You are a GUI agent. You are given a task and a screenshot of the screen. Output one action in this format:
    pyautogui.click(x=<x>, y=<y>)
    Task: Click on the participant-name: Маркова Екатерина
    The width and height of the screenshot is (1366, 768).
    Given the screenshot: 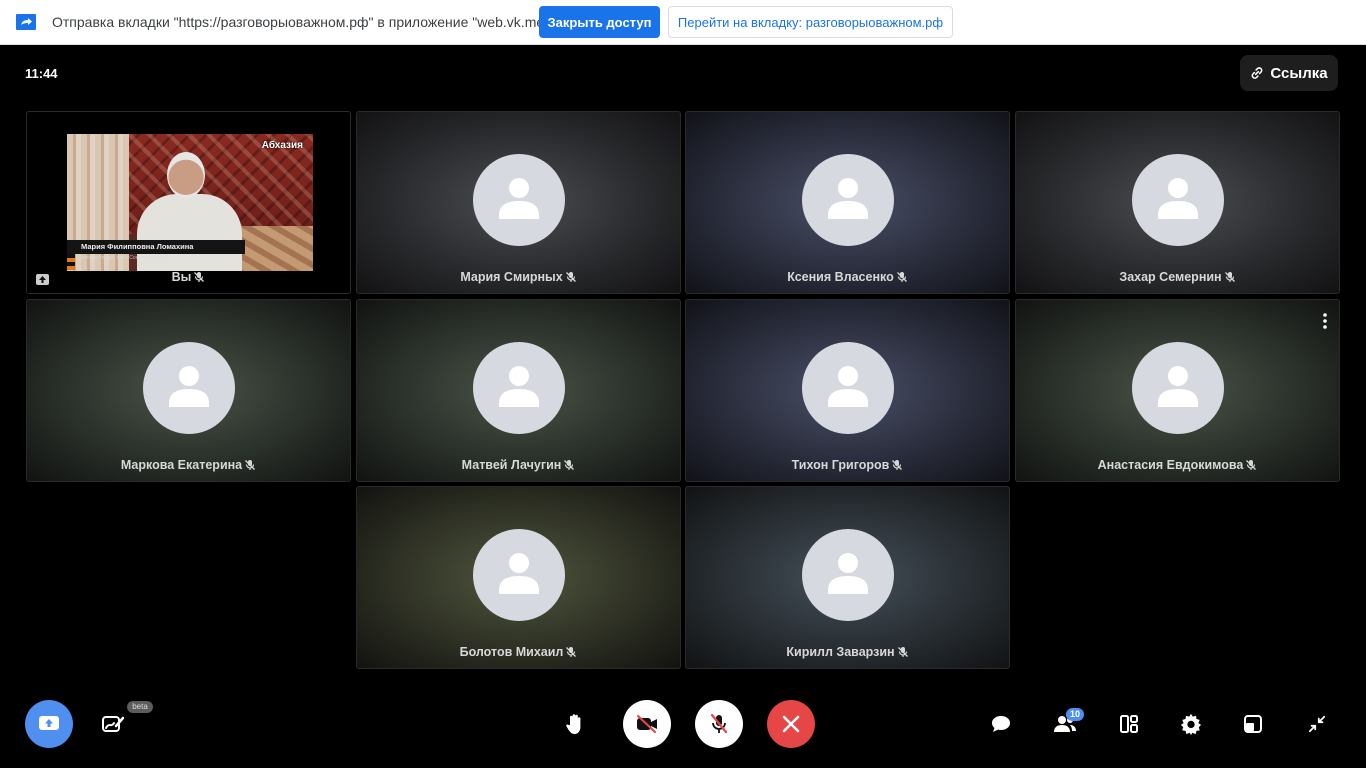 What is the action you would take?
    pyautogui.click(x=181, y=465)
    